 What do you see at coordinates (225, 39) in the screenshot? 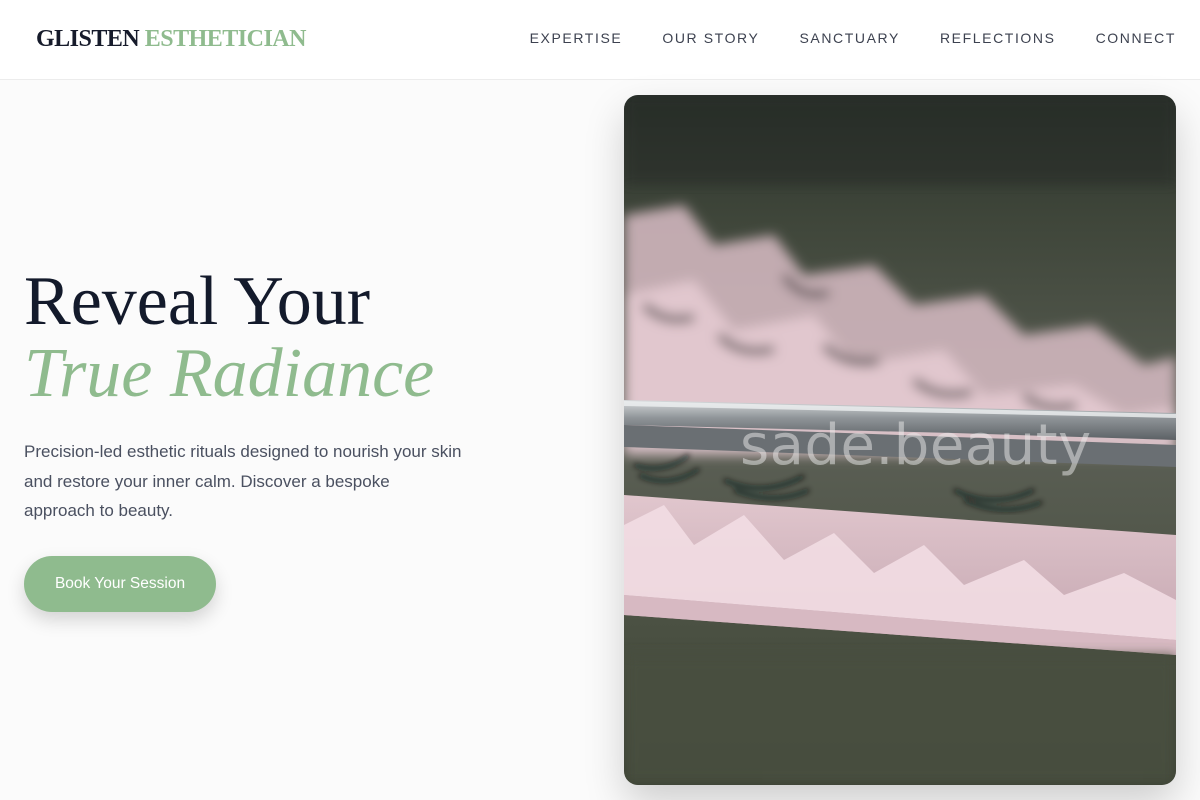
I see `brand-word-accent: ESTHETICIAN` at bounding box center [225, 39].